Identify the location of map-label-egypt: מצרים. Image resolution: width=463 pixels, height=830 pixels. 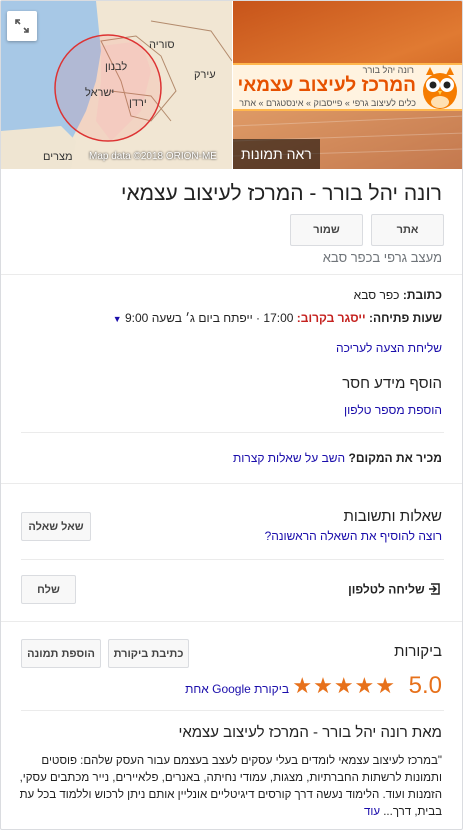
(58, 157).